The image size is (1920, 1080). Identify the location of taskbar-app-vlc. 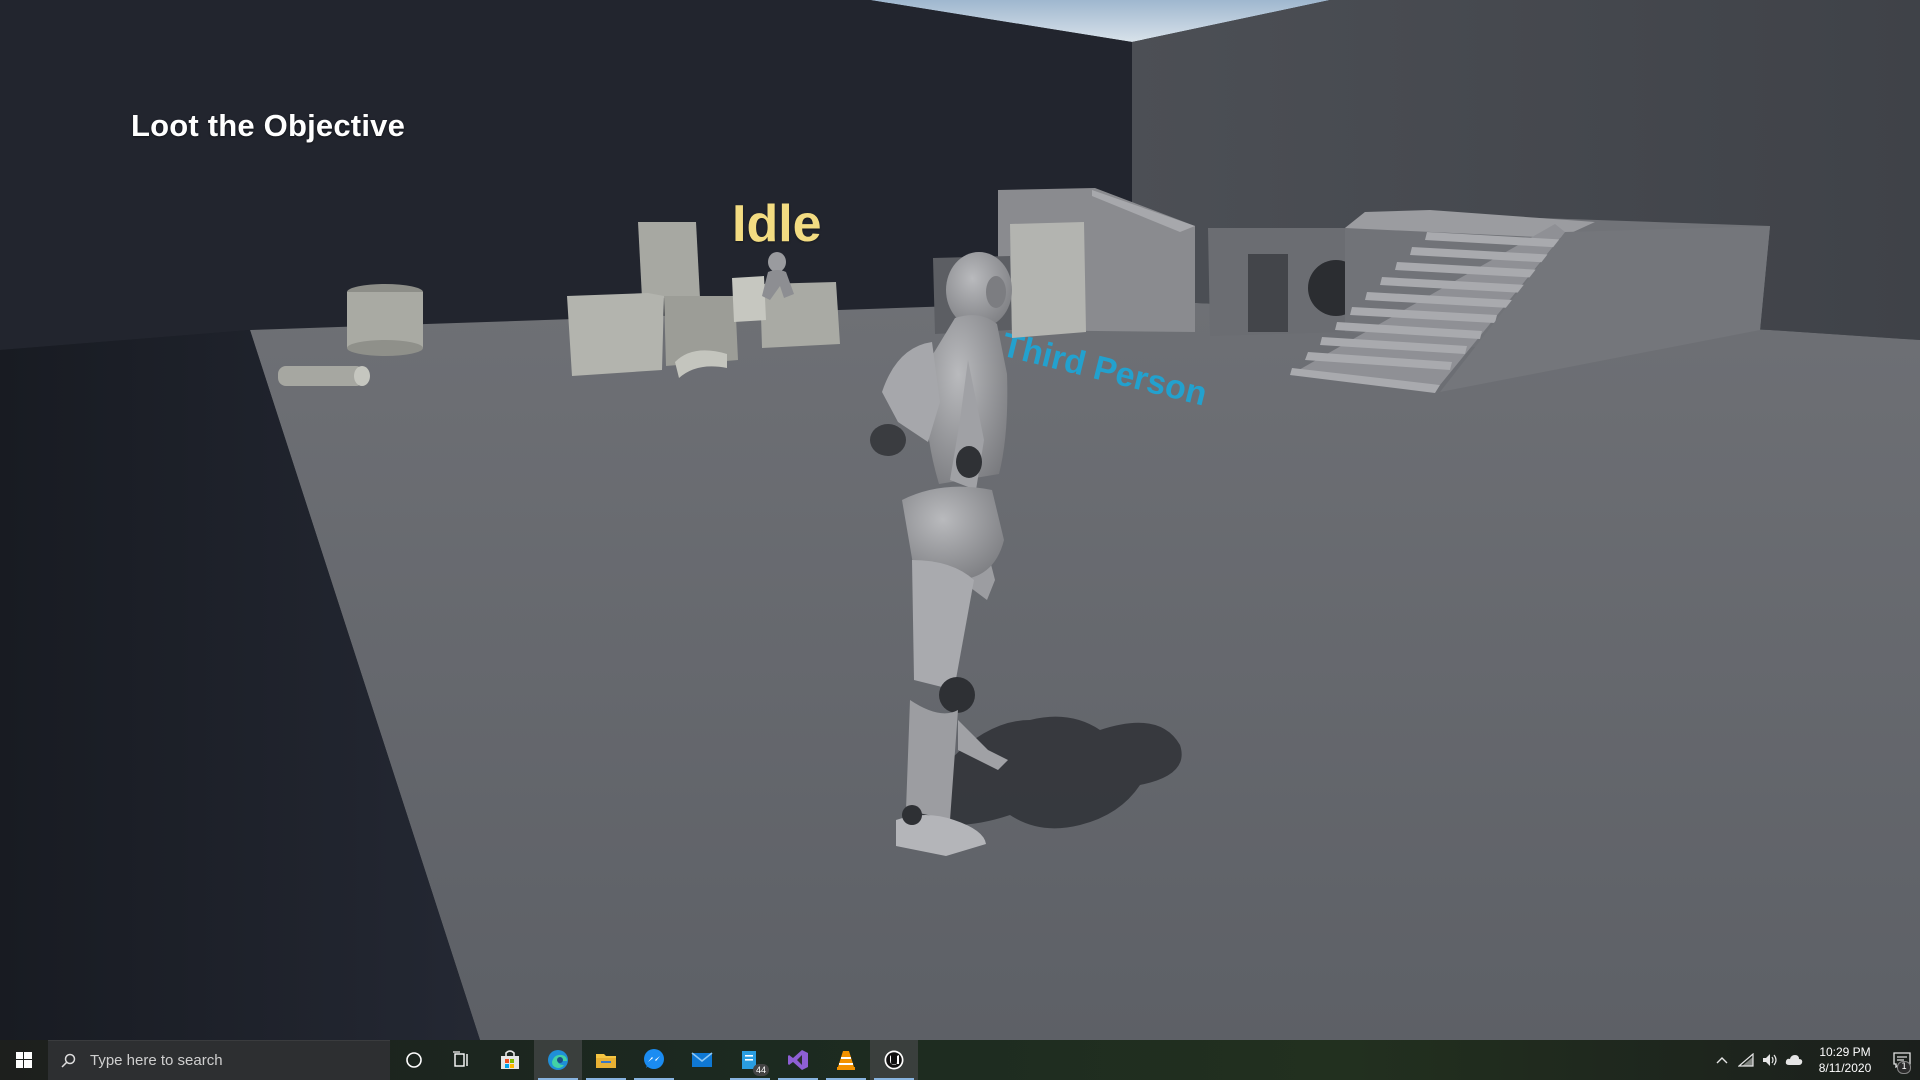
(846, 1060).